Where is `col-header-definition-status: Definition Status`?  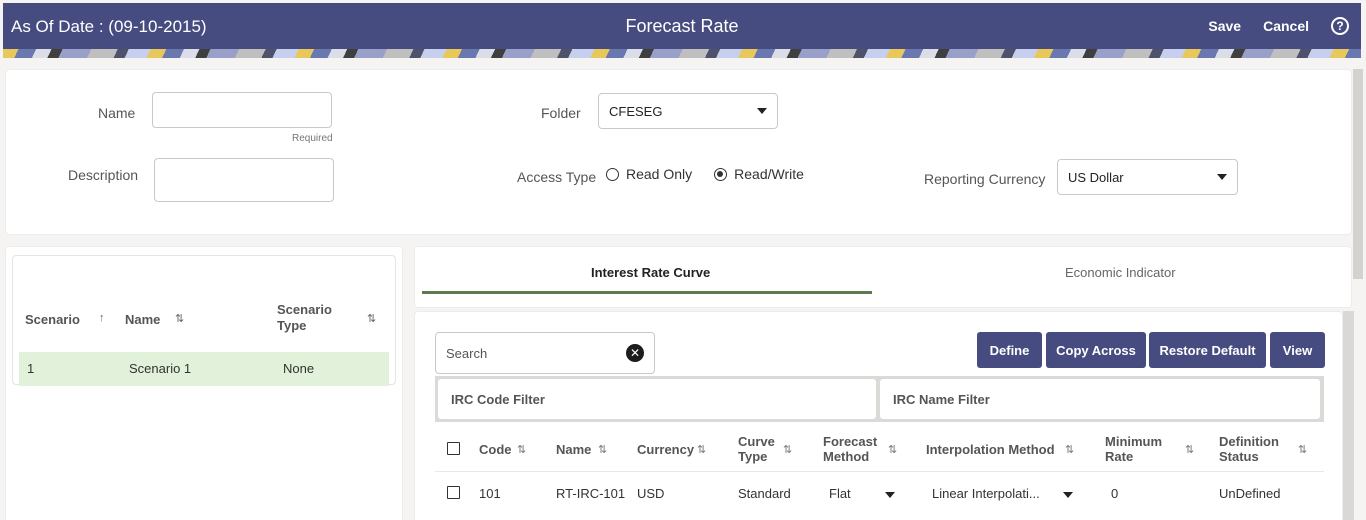
col-header-definition-status: Definition Status is located at coordinates (1249, 449).